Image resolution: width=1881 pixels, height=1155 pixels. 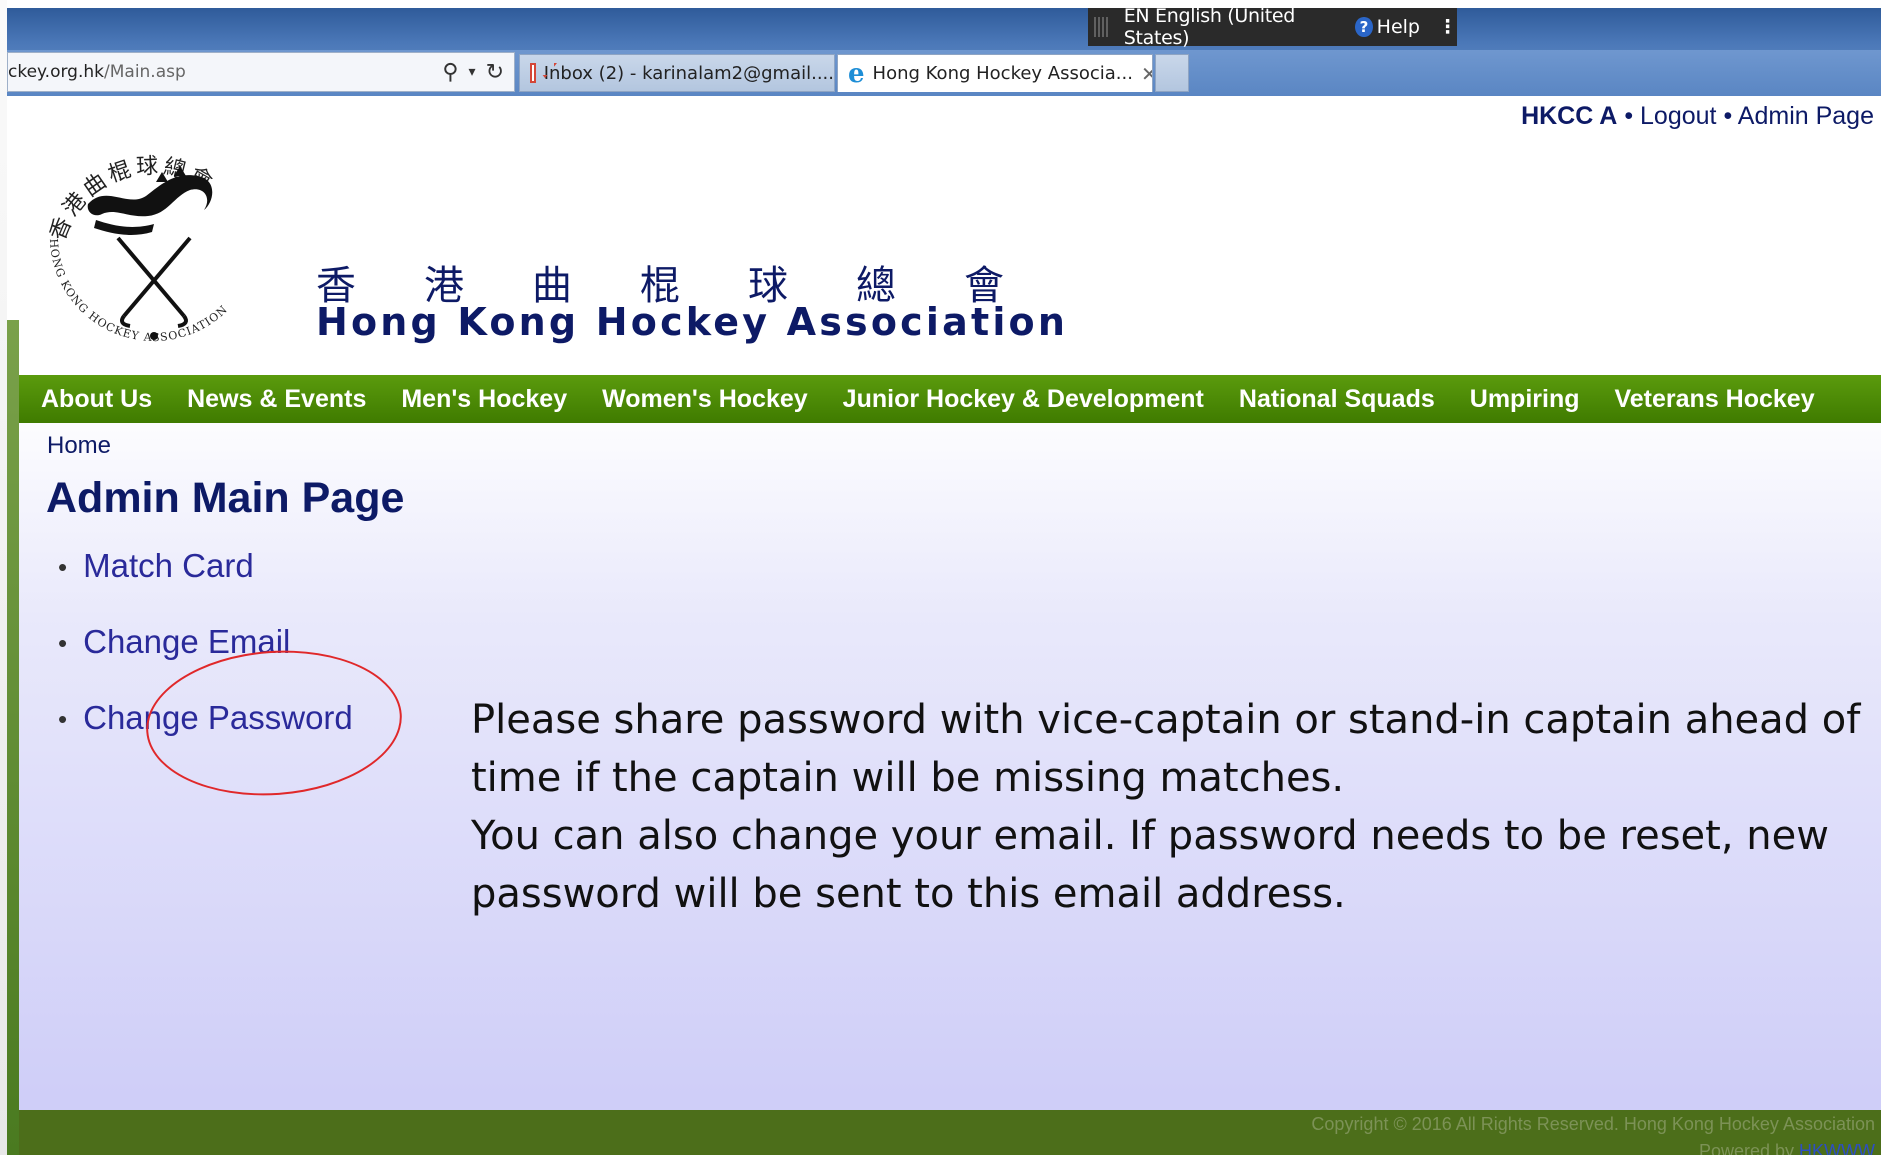 I want to click on close-tab-icon: ✕, so click(x=1146, y=74).